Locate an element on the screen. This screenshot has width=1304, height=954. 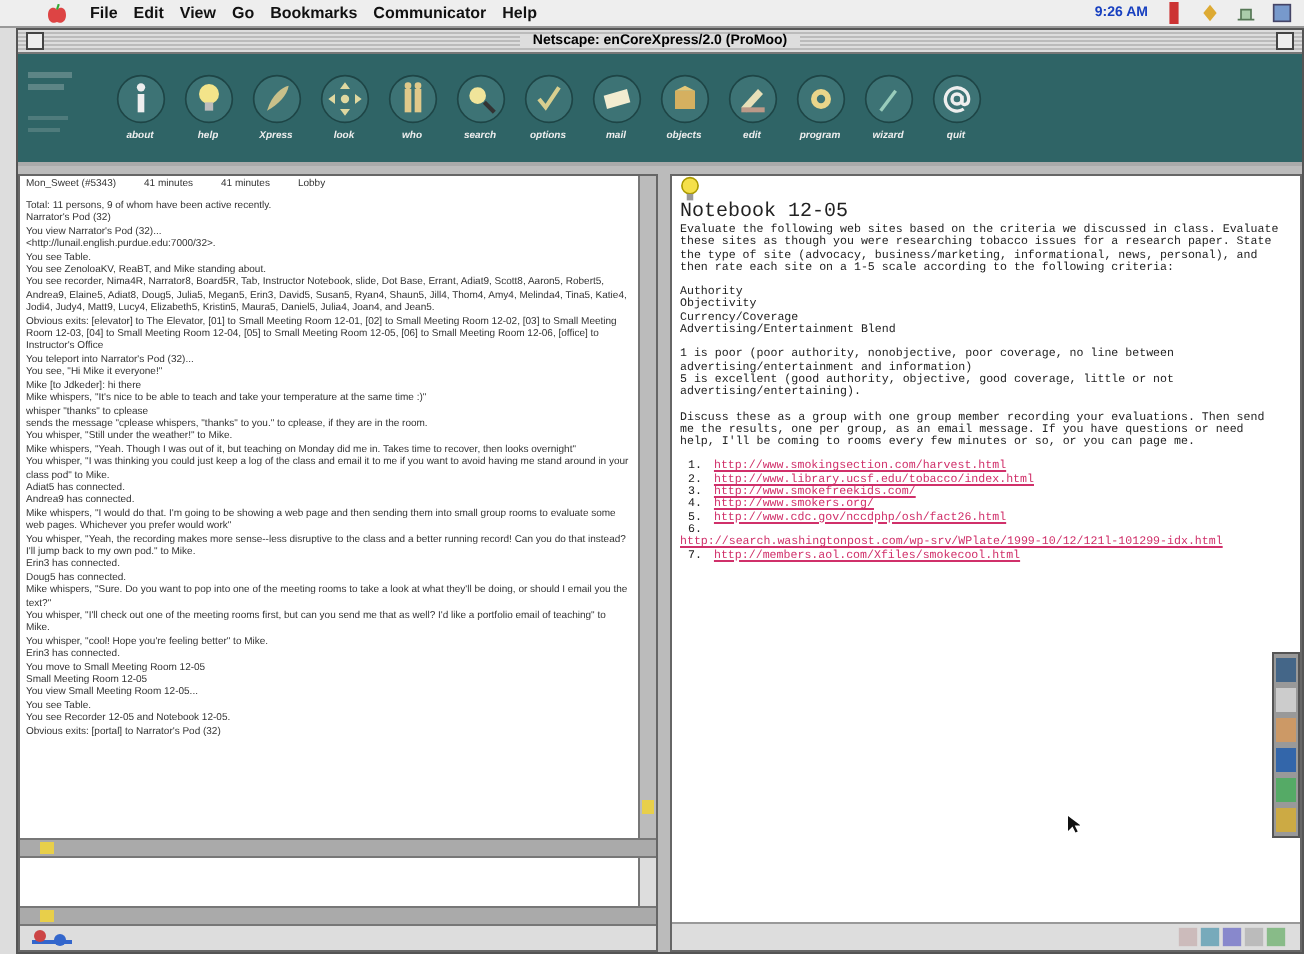
menu-item: Go is located at coordinates (243, 13).